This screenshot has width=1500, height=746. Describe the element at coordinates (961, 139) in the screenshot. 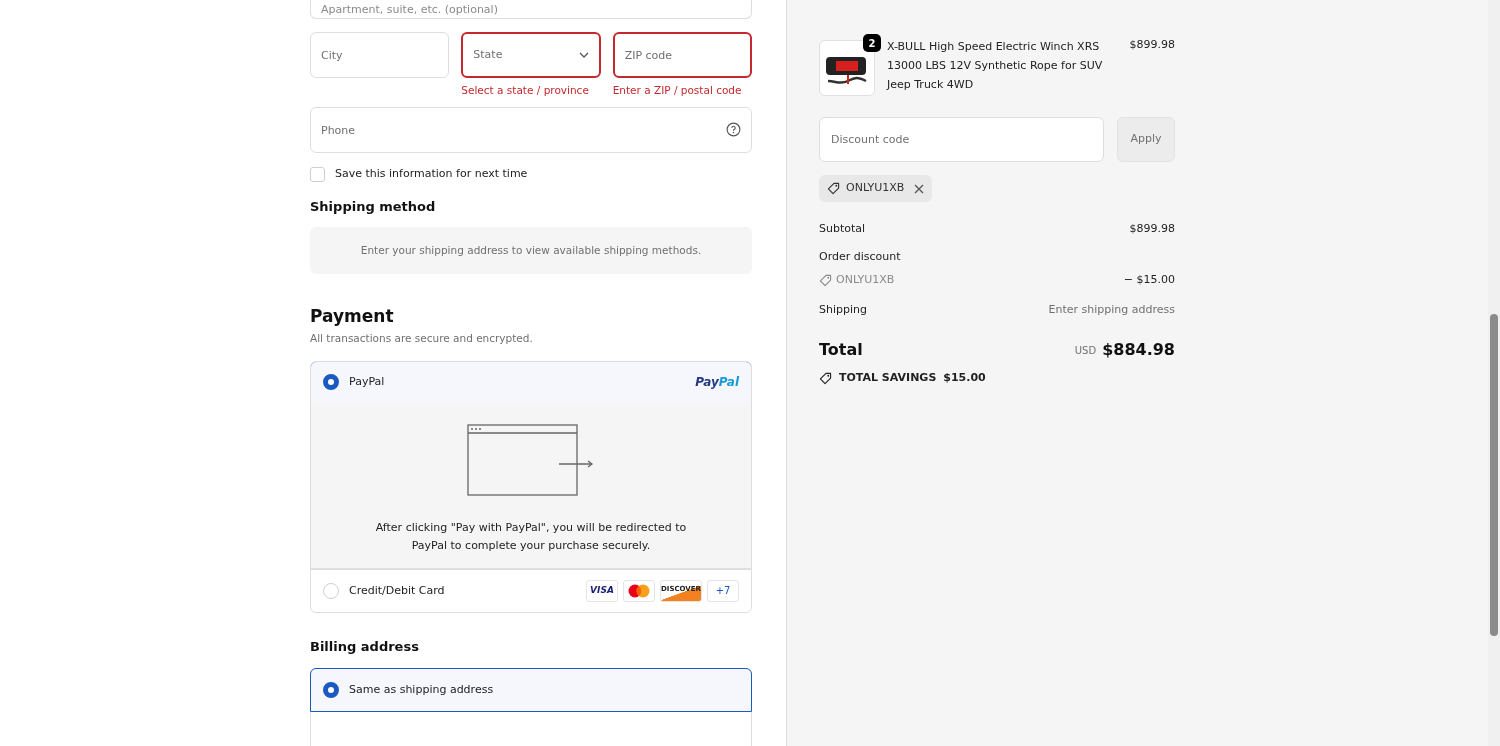

I see `discount-code-field: Discount code` at that location.